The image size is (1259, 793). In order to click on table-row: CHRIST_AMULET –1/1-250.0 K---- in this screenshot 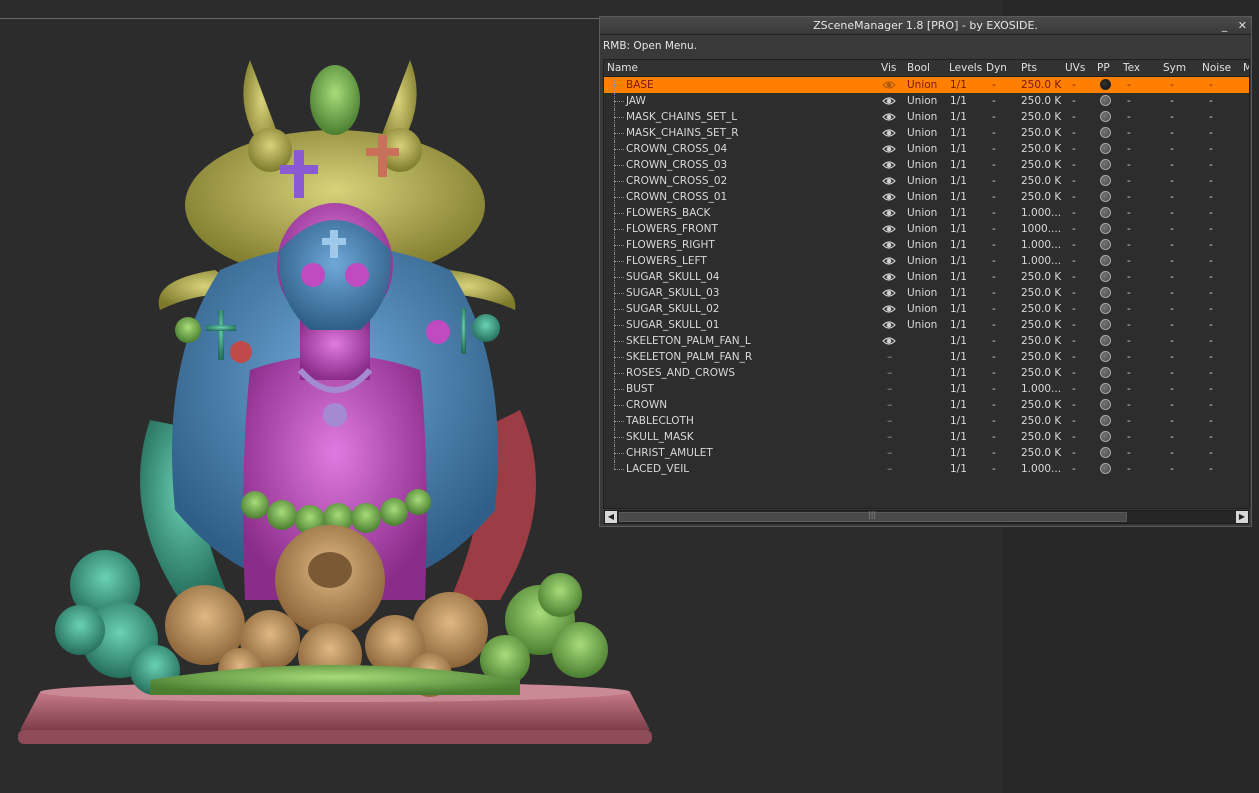, I will do `click(926, 453)`.